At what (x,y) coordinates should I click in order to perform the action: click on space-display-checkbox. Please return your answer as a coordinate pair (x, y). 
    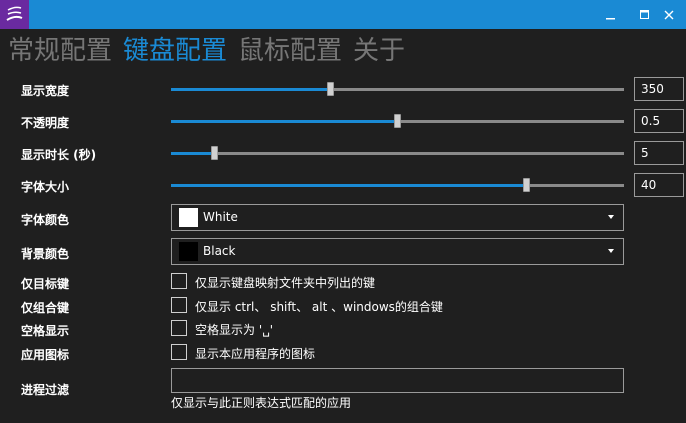
    Looking at the image, I should click on (179, 328).